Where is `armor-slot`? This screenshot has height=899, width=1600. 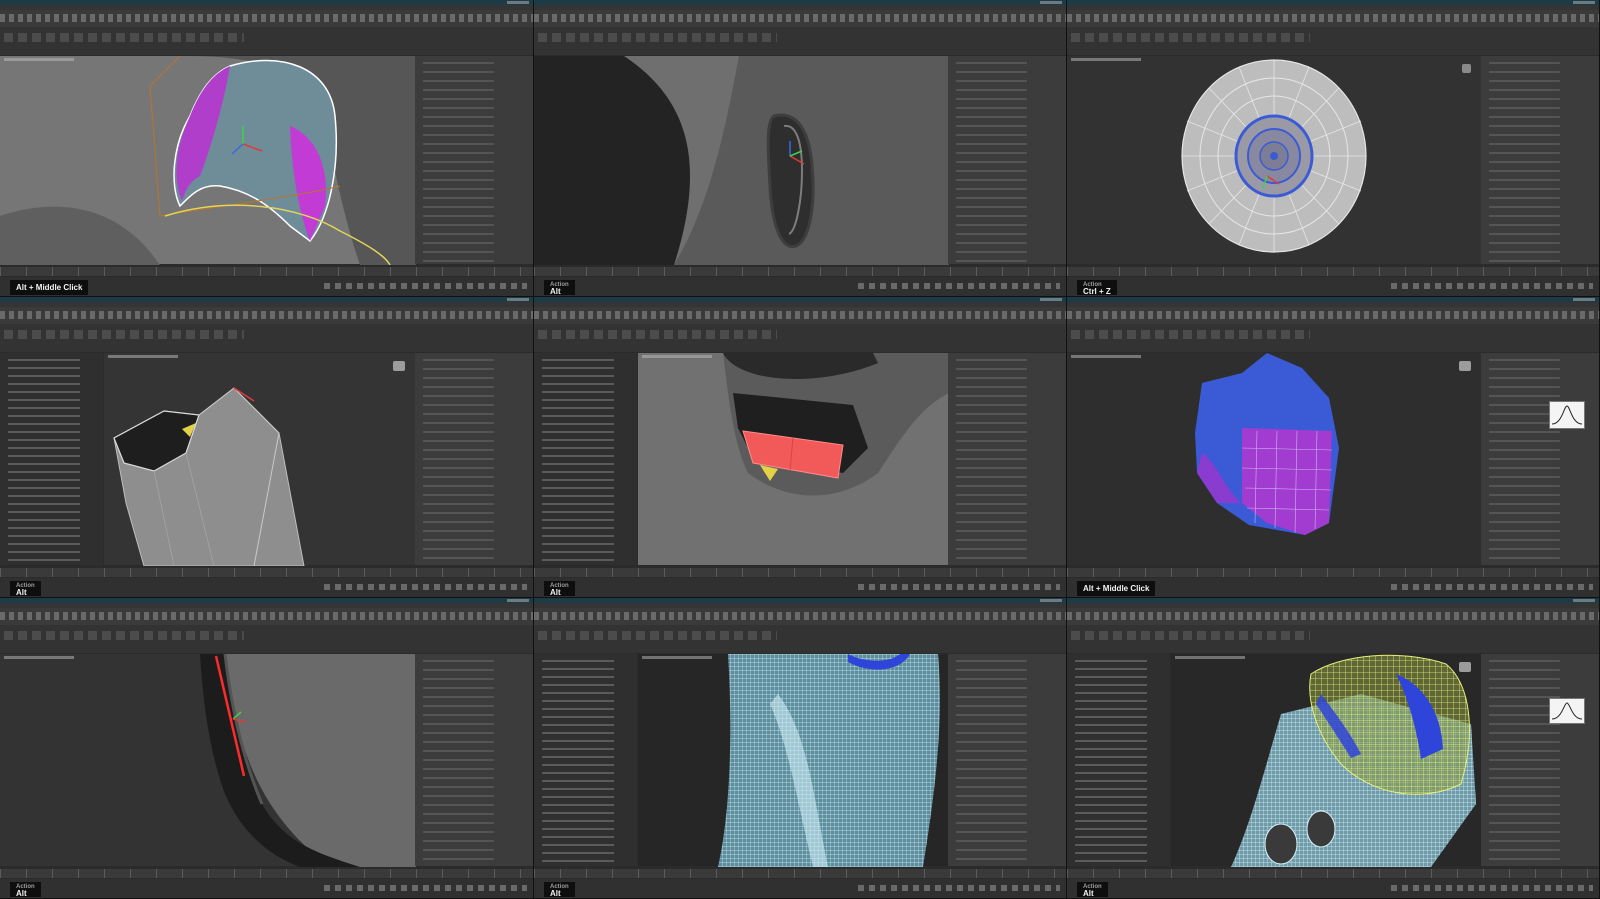 armor-slot is located at coordinates (790, 181).